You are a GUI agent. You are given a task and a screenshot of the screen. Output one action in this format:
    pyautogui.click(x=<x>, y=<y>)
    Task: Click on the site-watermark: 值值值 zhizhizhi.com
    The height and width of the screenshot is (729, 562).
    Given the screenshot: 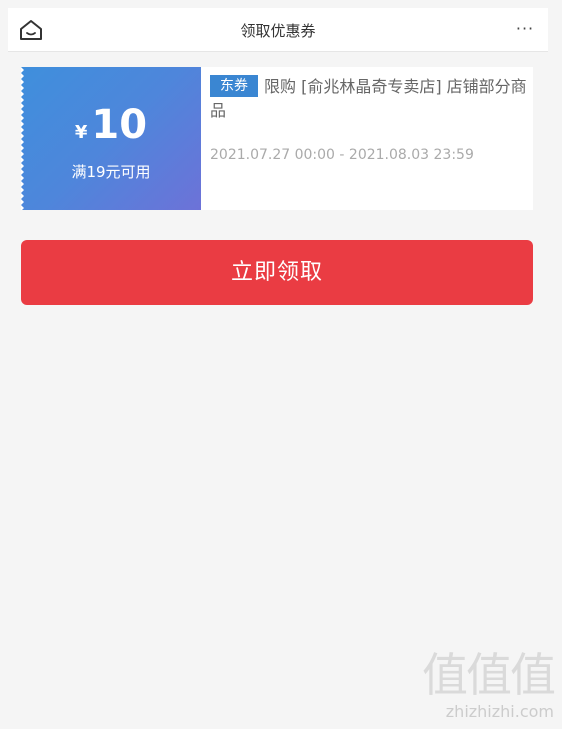 What is the action you would take?
    pyautogui.click(x=482, y=684)
    